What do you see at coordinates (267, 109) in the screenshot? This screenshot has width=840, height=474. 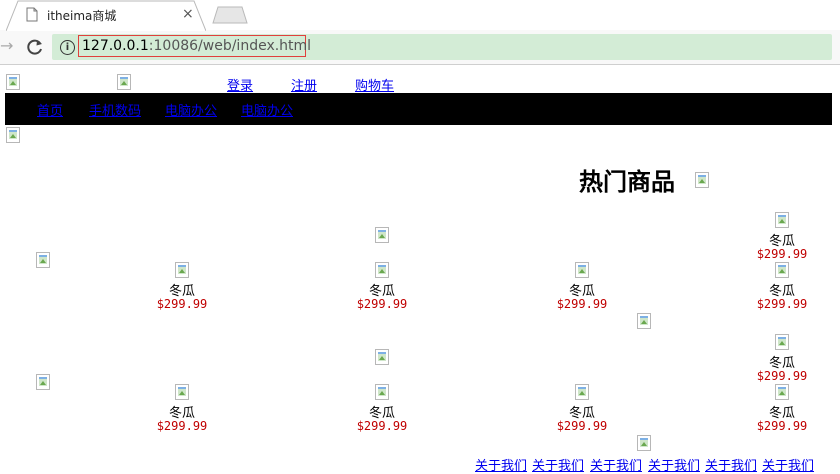 I see `nav-item-computers-2: 电脑办公` at bounding box center [267, 109].